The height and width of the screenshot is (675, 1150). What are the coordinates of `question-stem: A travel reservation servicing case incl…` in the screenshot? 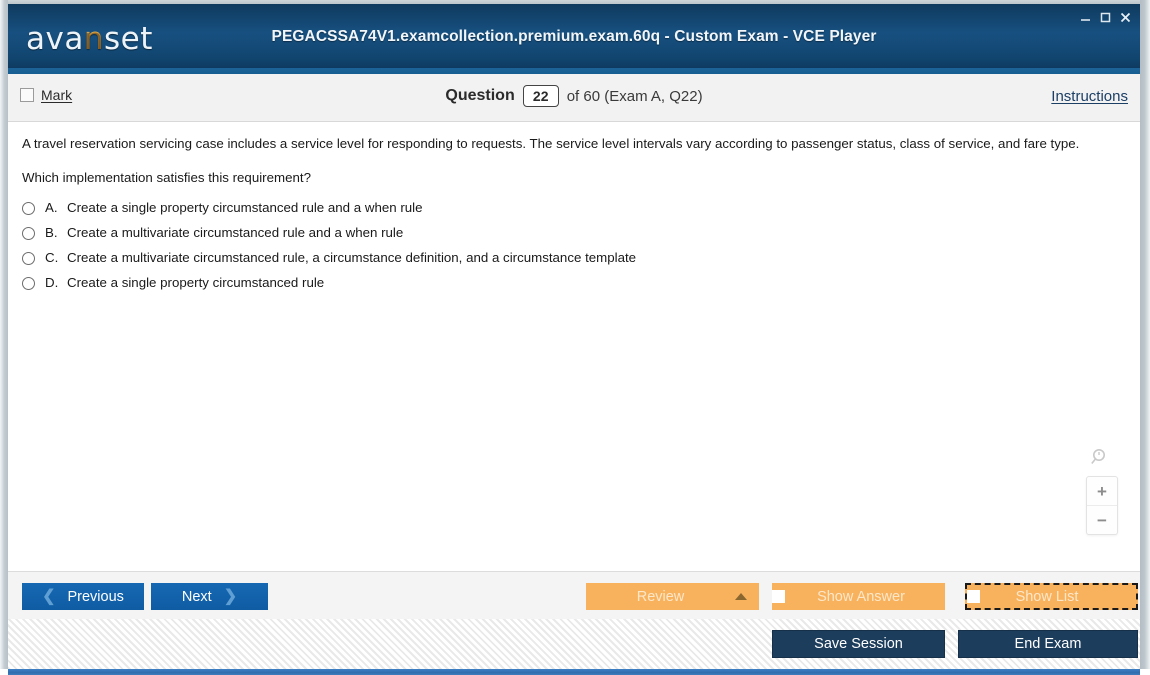 It's located at (551, 143).